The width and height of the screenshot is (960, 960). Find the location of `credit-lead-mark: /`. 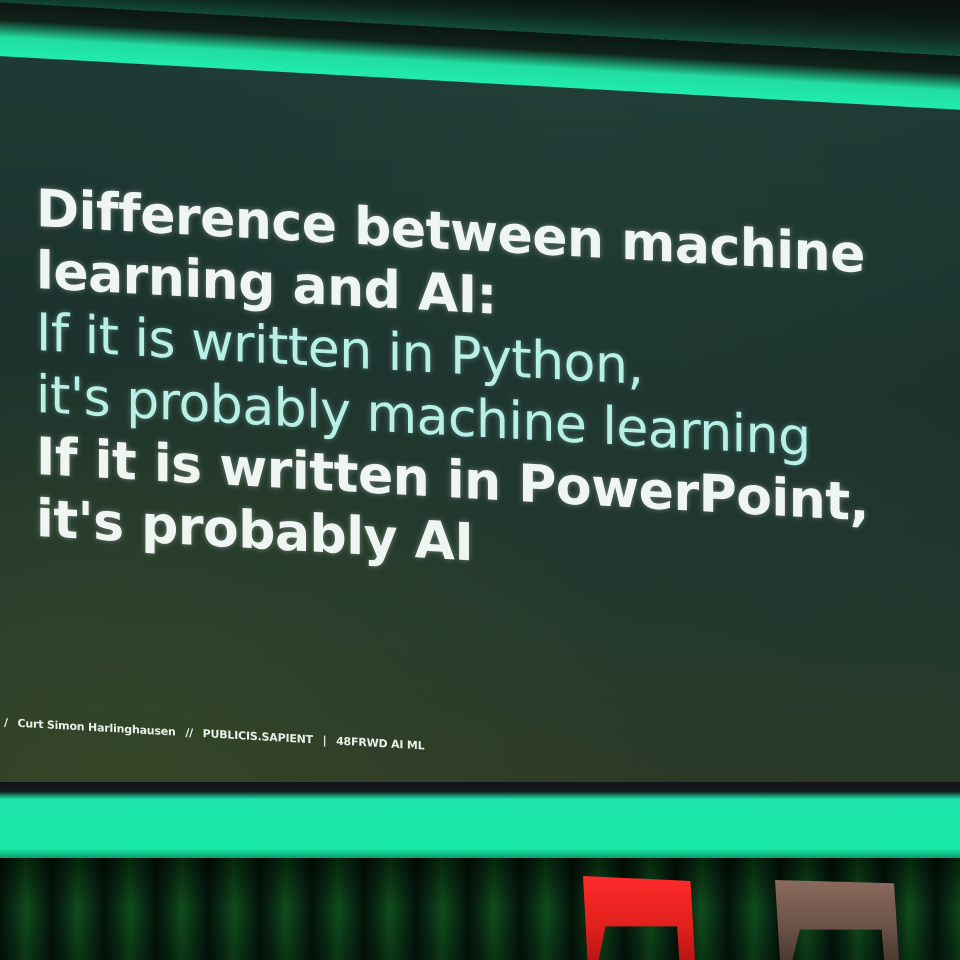

credit-lead-mark: / is located at coordinates (6, 723).